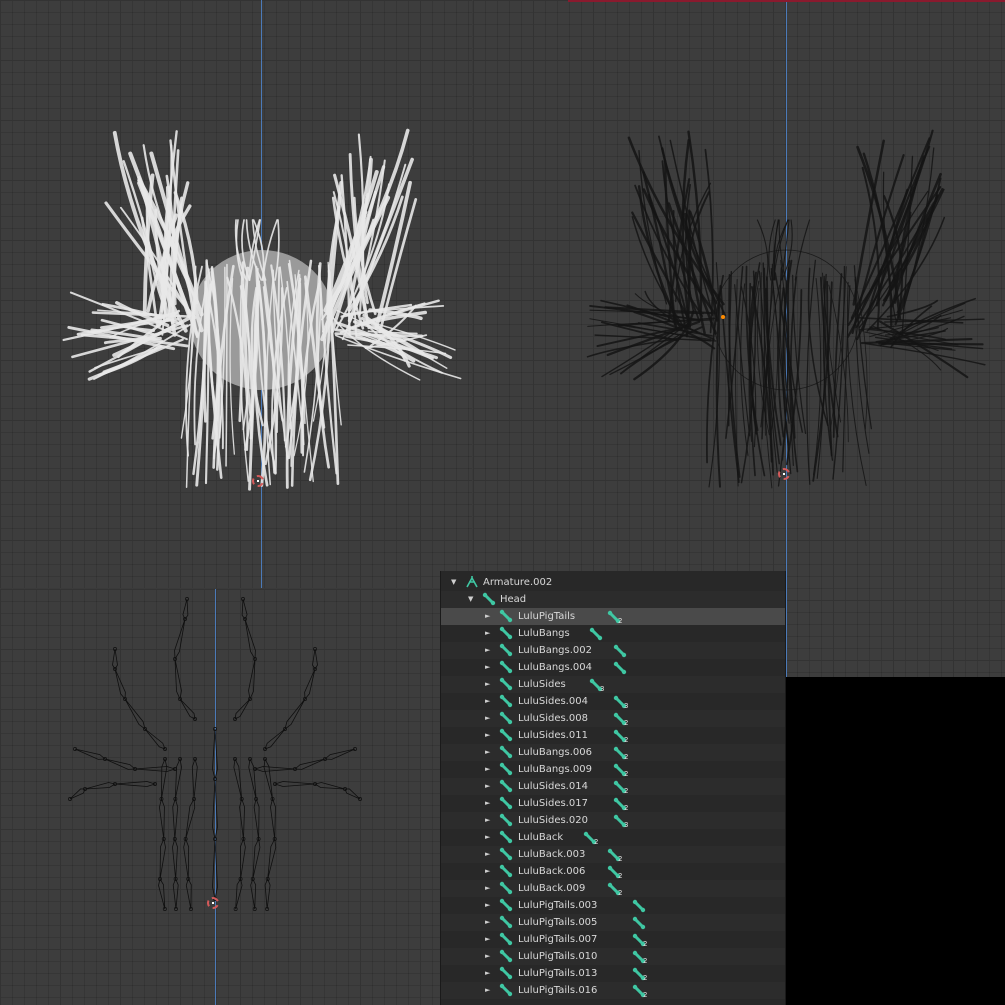 Image resolution: width=1005 pixels, height=1005 pixels. I want to click on outliner-row-bone: ► LuluBack.003 2, so click(613, 854).